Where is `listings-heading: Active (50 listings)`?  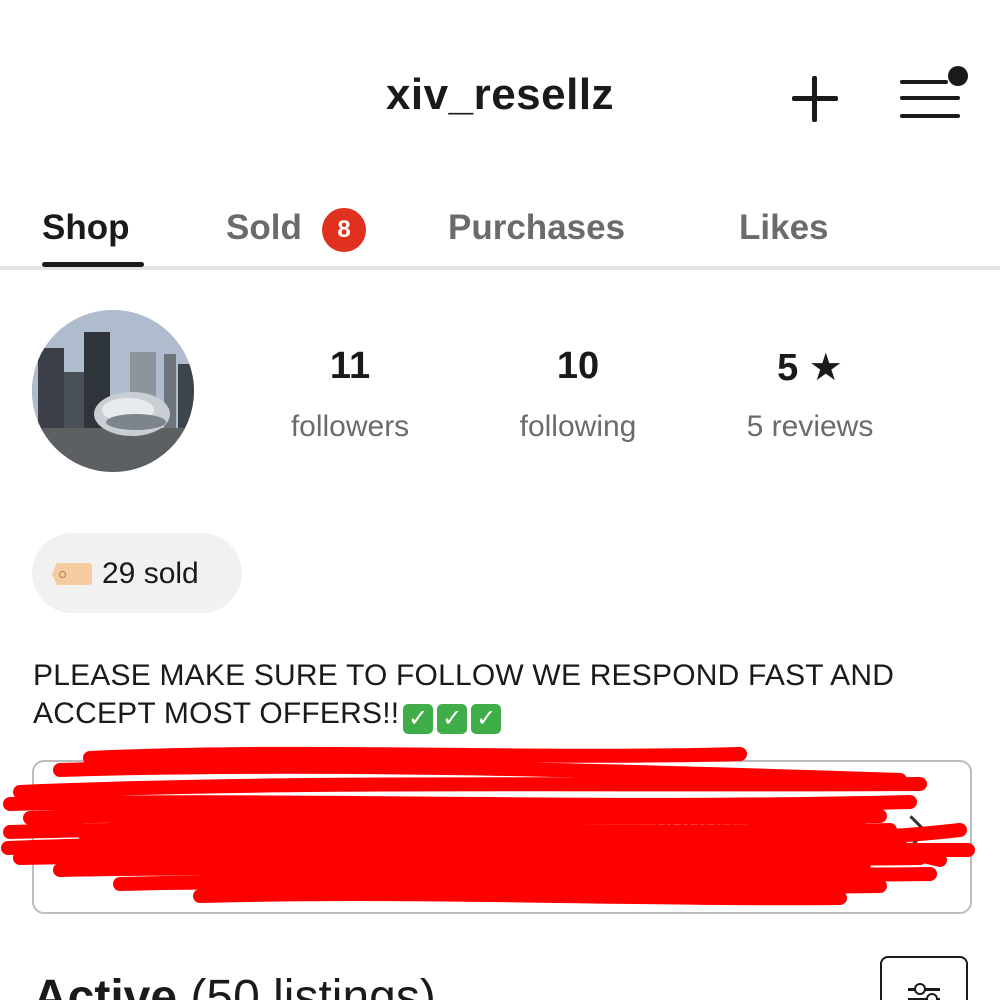 listings-heading: Active (50 listings) is located at coordinates (234, 985).